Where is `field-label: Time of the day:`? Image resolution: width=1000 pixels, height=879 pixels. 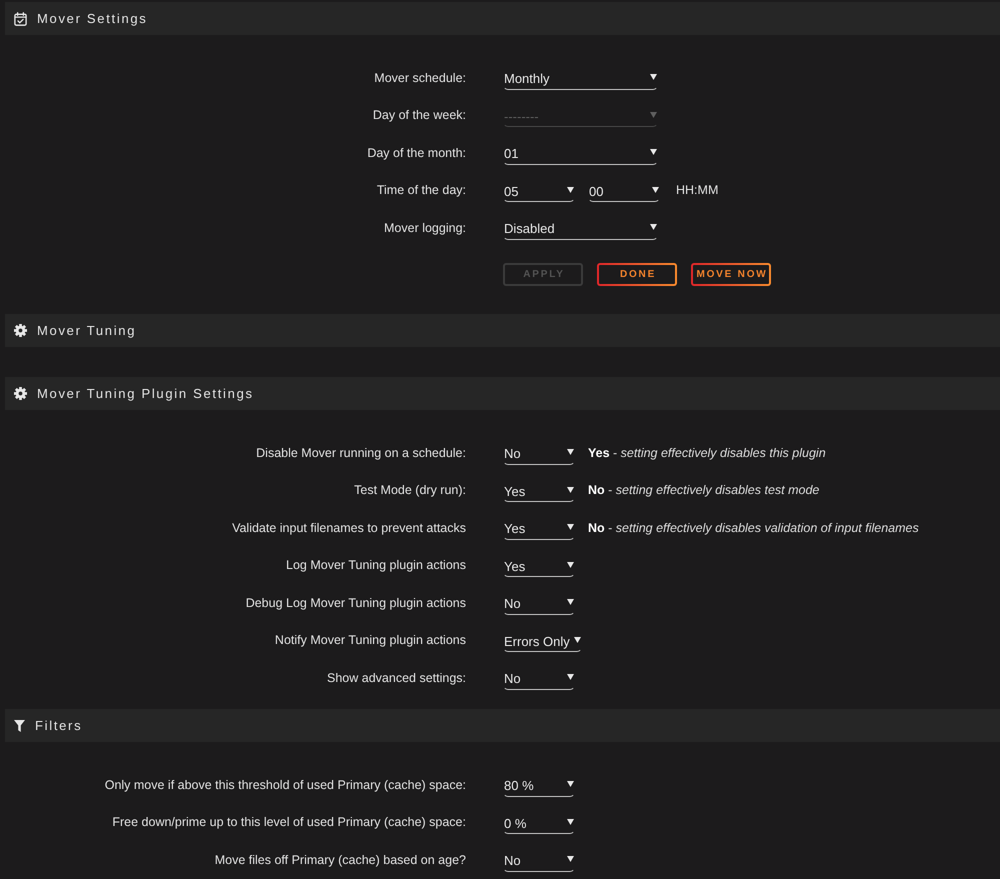 field-label: Time of the day: is located at coordinates (421, 190).